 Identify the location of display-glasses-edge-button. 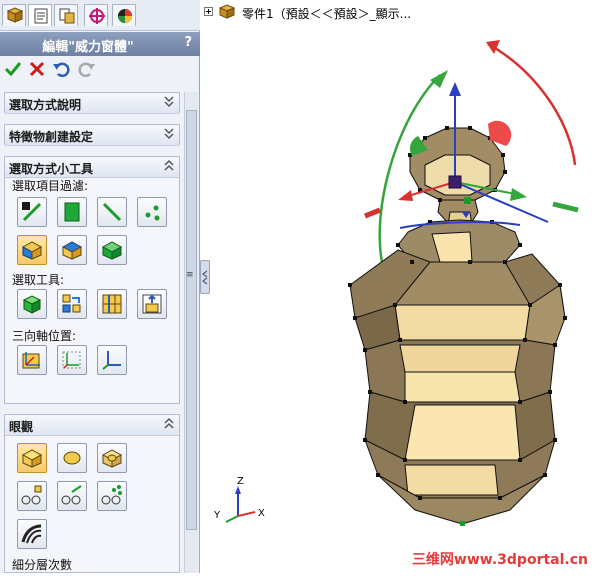
(72, 496).